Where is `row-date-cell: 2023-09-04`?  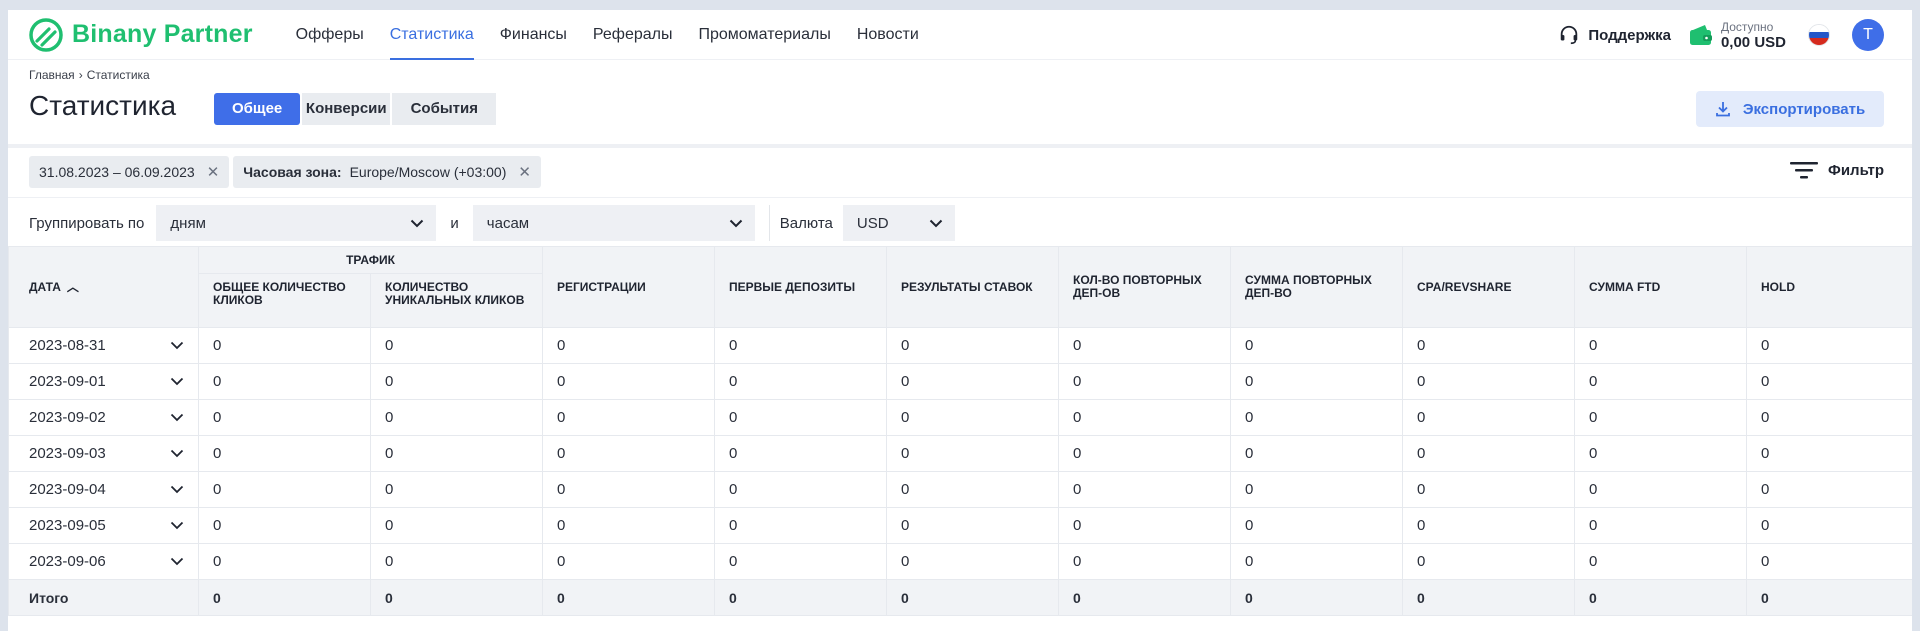 row-date-cell: 2023-09-04 is located at coordinates (103, 489).